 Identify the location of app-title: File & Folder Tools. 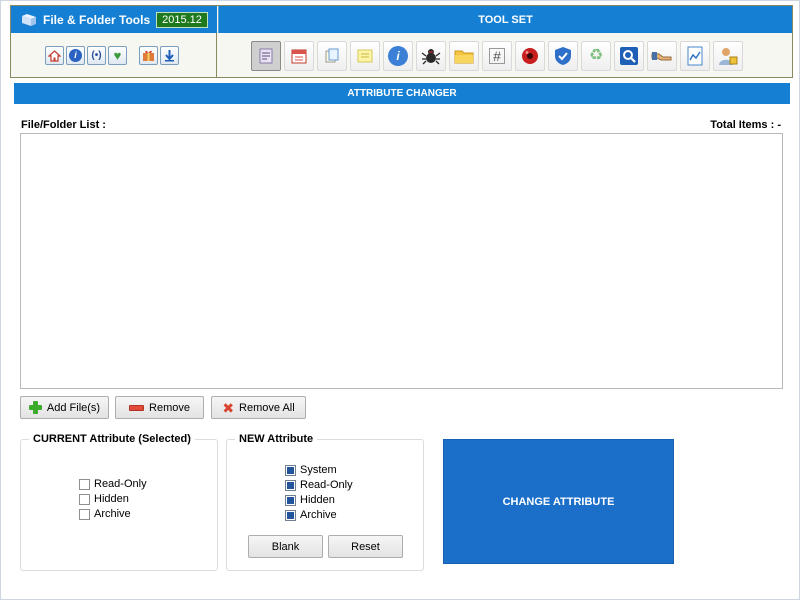
(97, 19).